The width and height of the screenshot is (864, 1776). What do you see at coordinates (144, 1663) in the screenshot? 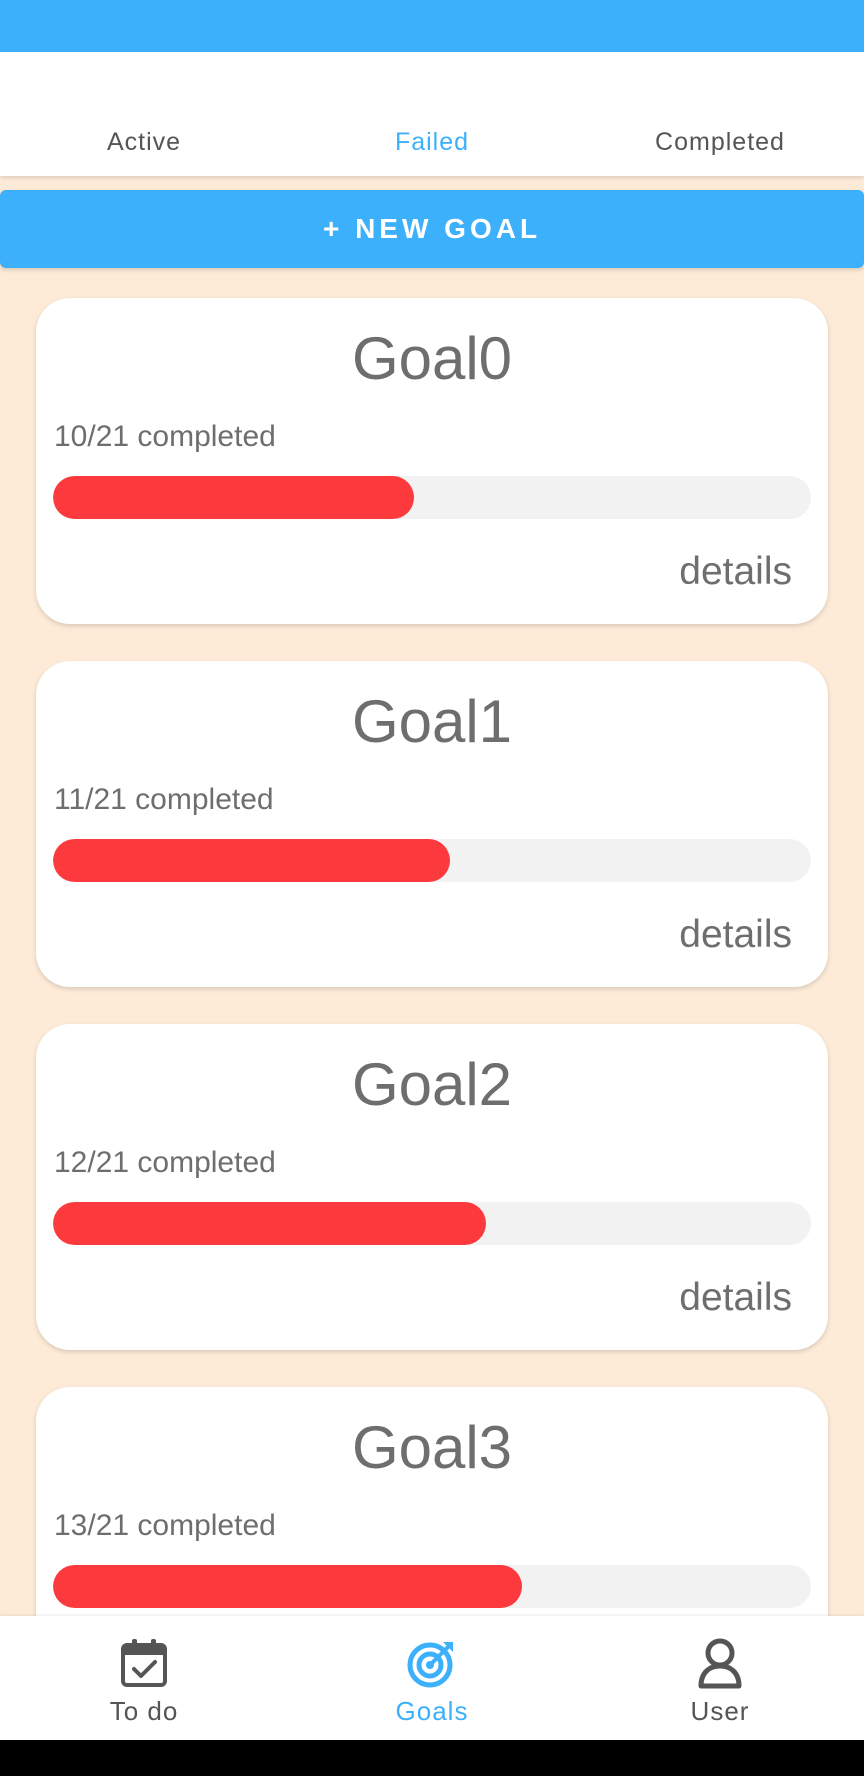
I see `calendar-check-icon` at bounding box center [144, 1663].